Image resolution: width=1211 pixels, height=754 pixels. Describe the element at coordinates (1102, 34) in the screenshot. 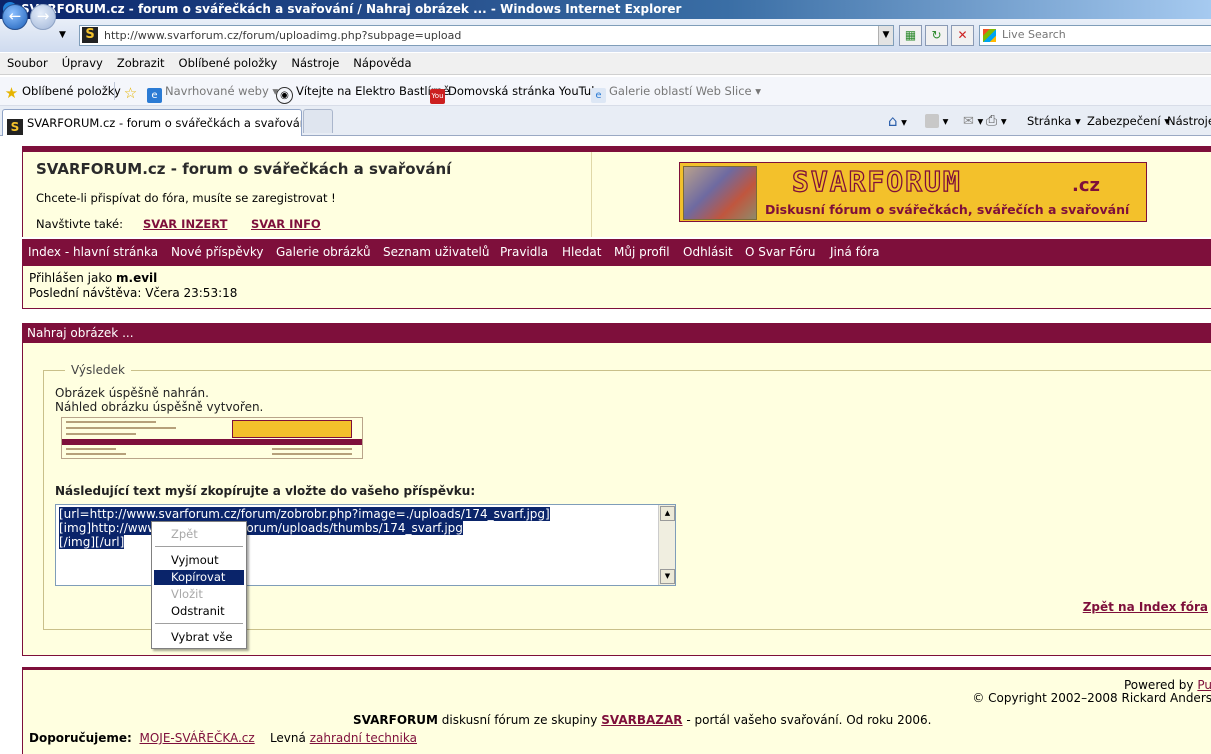

I see `search-input` at that location.